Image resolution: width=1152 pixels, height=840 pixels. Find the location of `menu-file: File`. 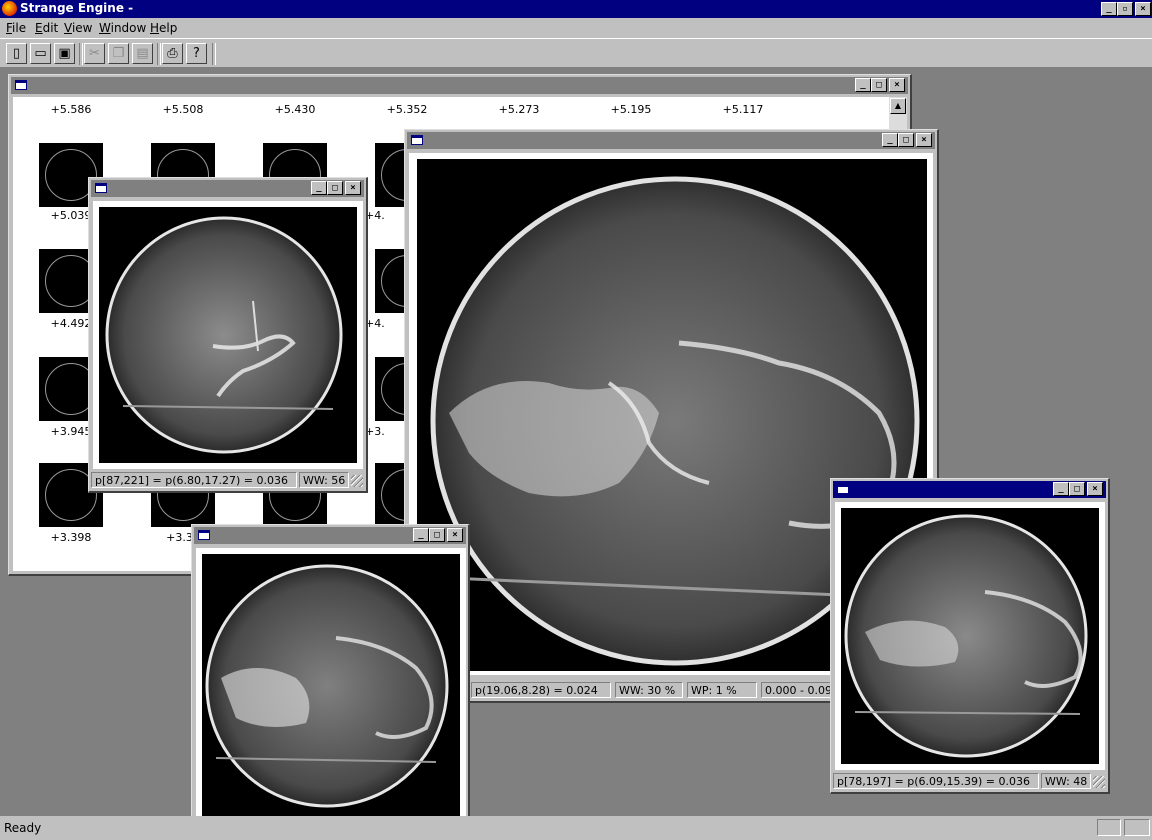

menu-file: File is located at coordinates (16, 28).